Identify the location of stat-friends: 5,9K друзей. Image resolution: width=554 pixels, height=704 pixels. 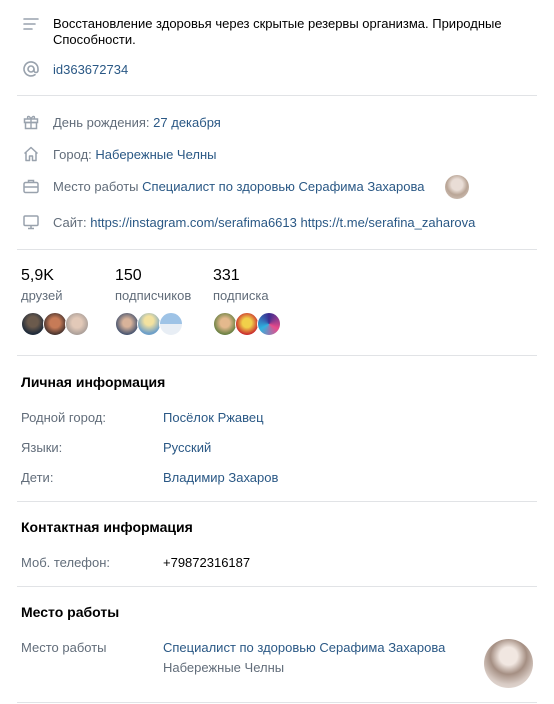
(61, 303).